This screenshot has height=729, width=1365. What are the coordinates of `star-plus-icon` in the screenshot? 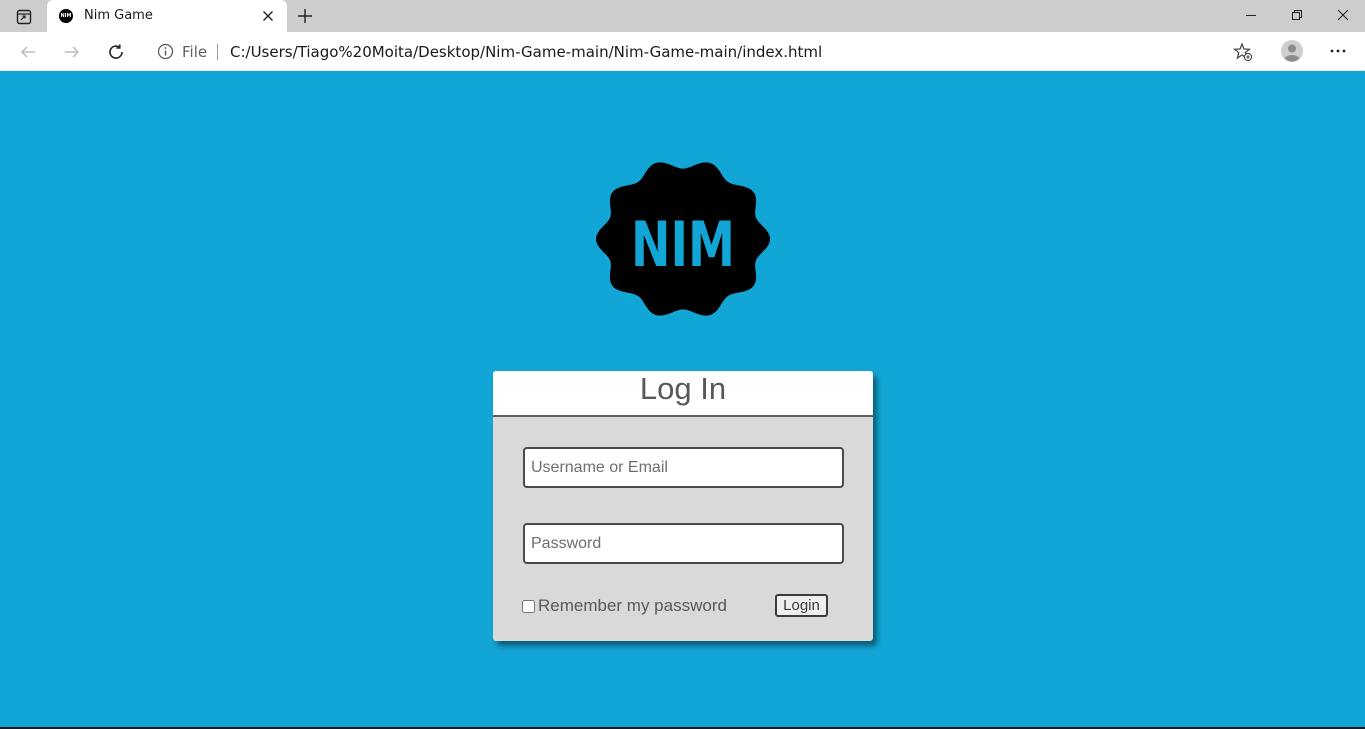 It's located at (1243, 52).